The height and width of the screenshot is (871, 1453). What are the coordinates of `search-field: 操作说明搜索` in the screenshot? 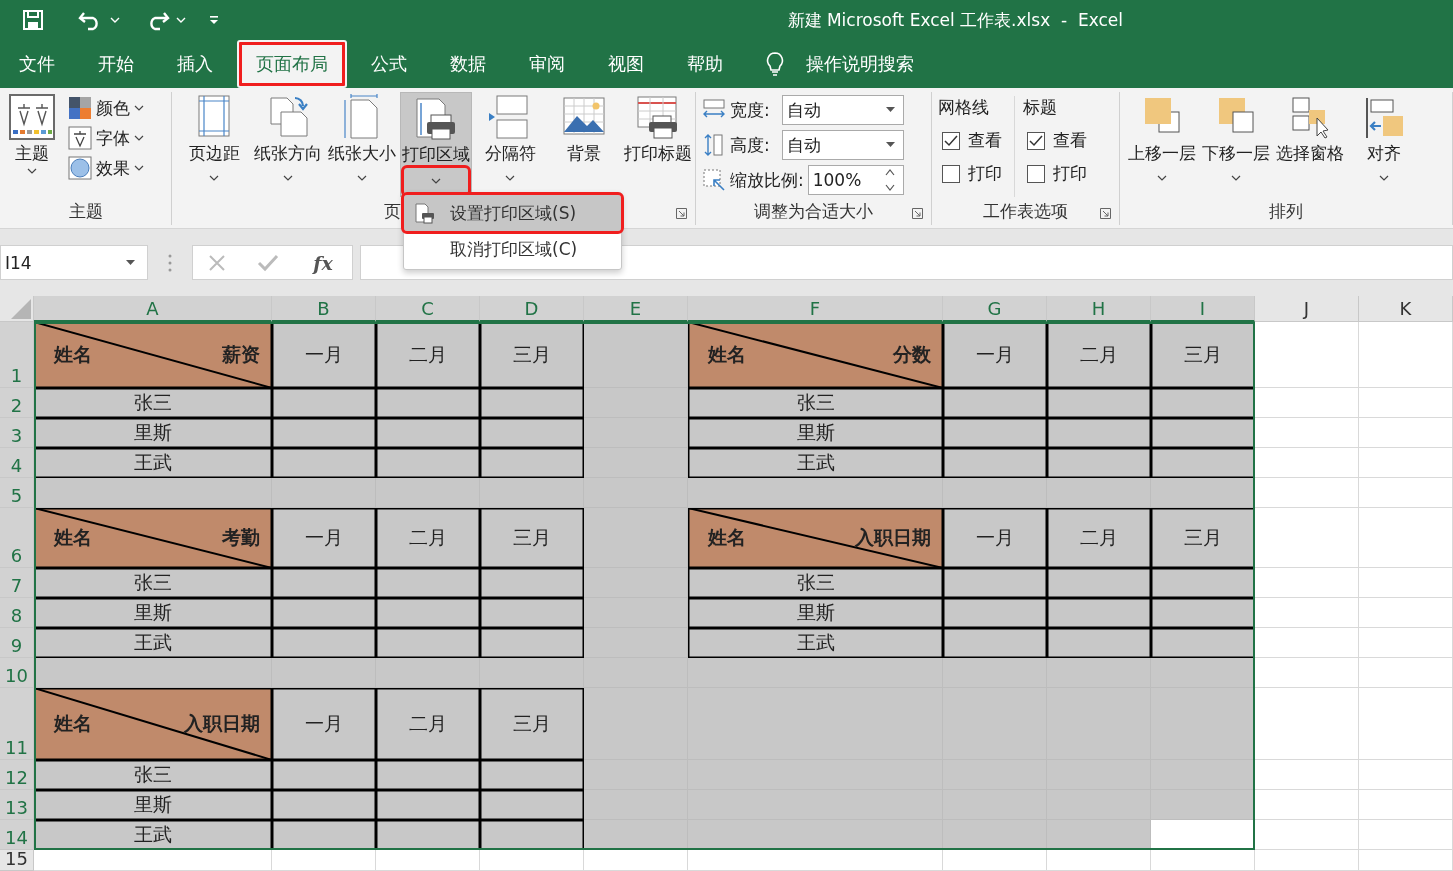 It's located at (860, 64).